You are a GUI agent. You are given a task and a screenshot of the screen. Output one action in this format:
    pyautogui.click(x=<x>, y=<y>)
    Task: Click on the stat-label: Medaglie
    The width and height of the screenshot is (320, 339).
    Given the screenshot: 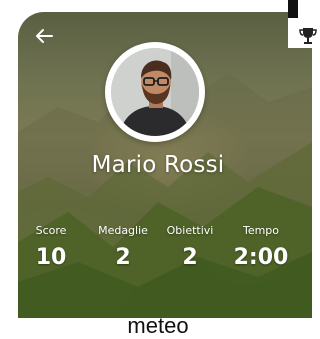 What is the action you would take?
    pyautogui.click(x=123, y=230)
    